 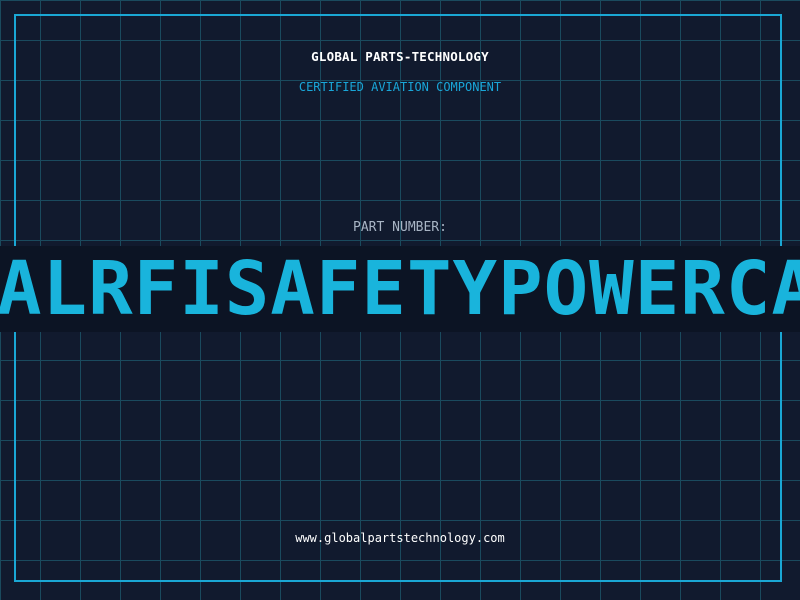 I want to click on part-number-value: ALRFISAFETYPOWERCA, so click(x=400, y=289).